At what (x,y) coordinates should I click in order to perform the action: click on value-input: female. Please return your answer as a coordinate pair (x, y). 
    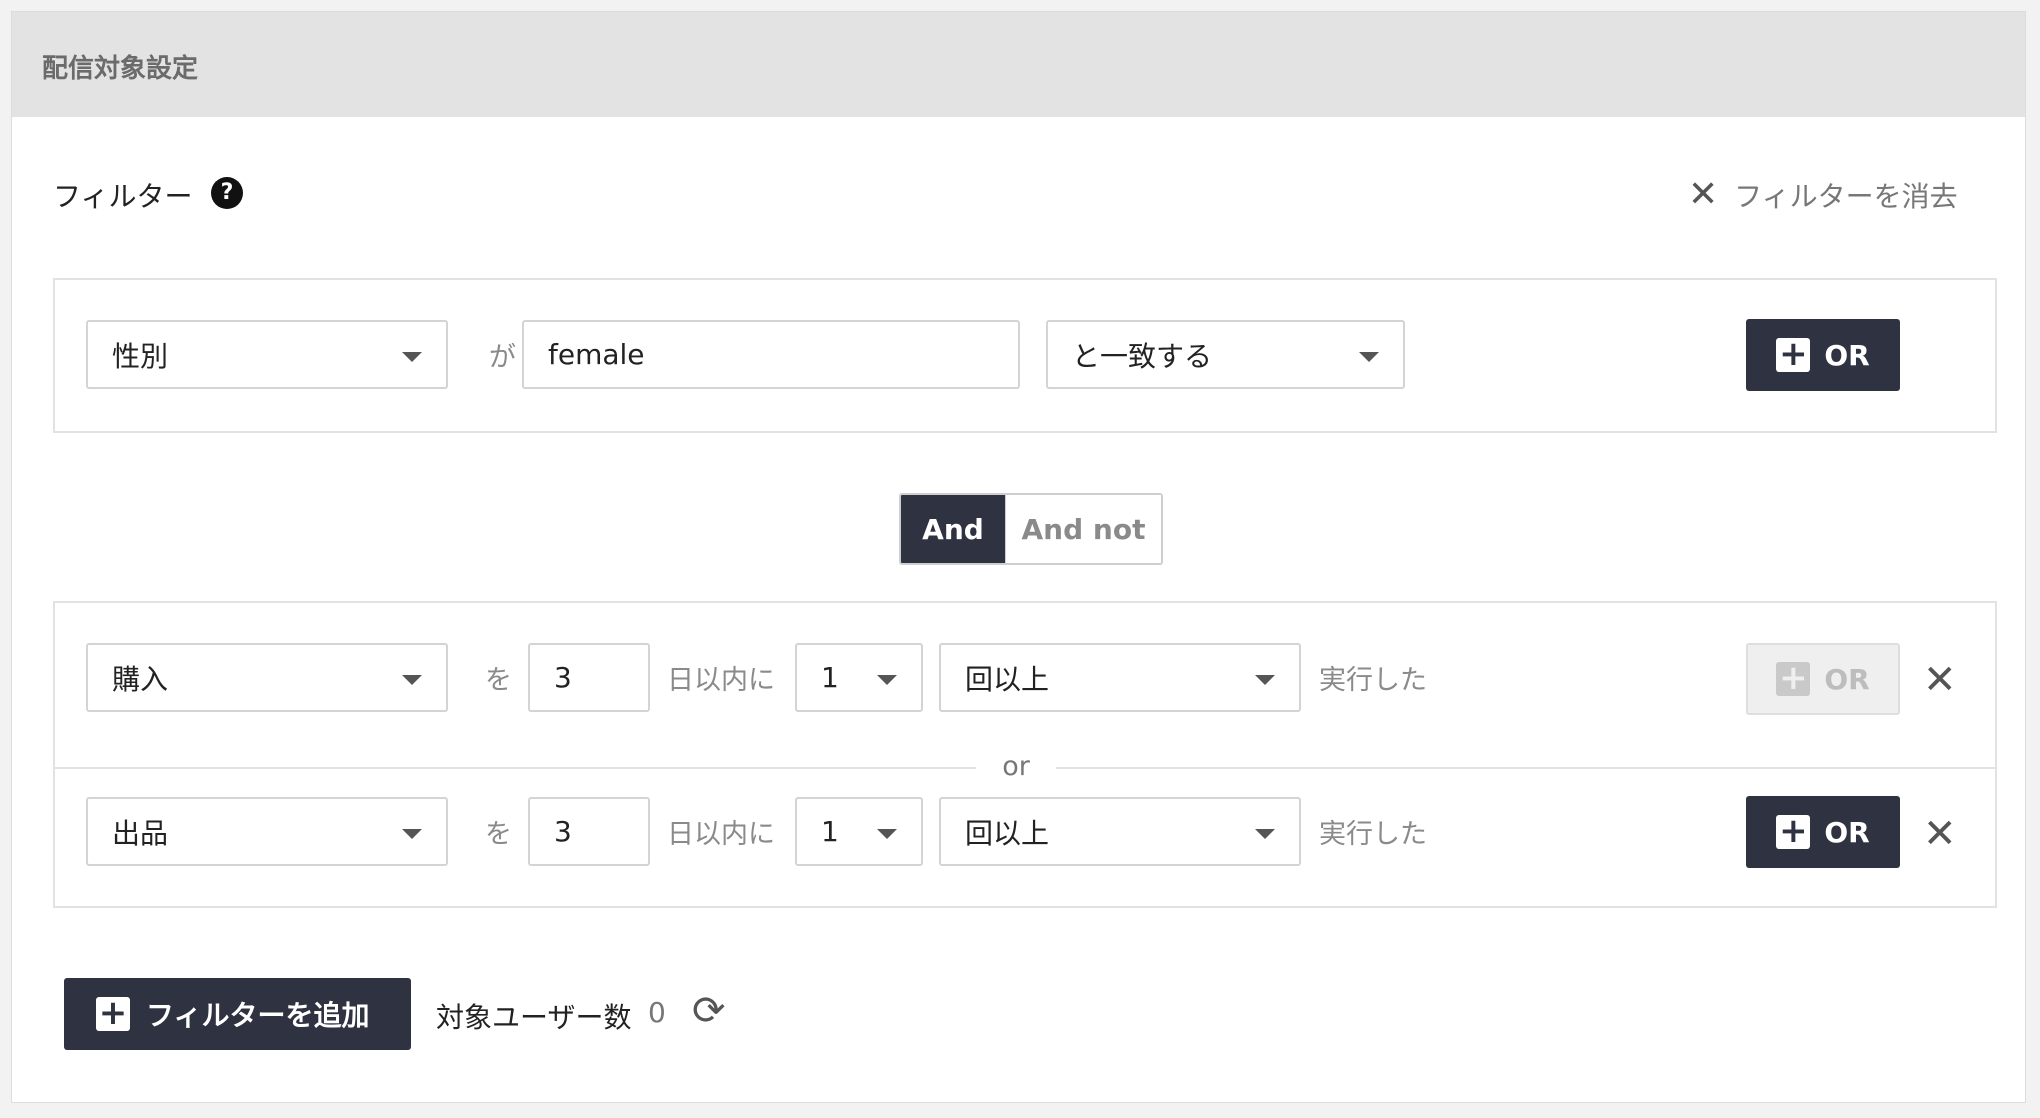
    Looking at the image, I should click on (771, 354).